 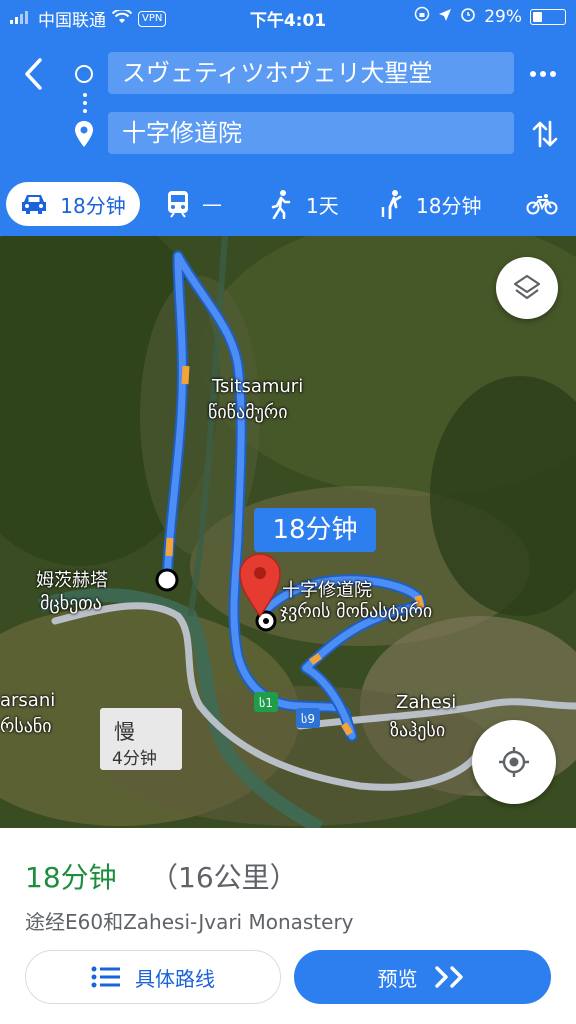 What do you see at coordinates (189, 922) in the screenshot?
I see `route-via: 途经E60和Zahesi-Jvari Monastery` at bounding box center [189, 922].